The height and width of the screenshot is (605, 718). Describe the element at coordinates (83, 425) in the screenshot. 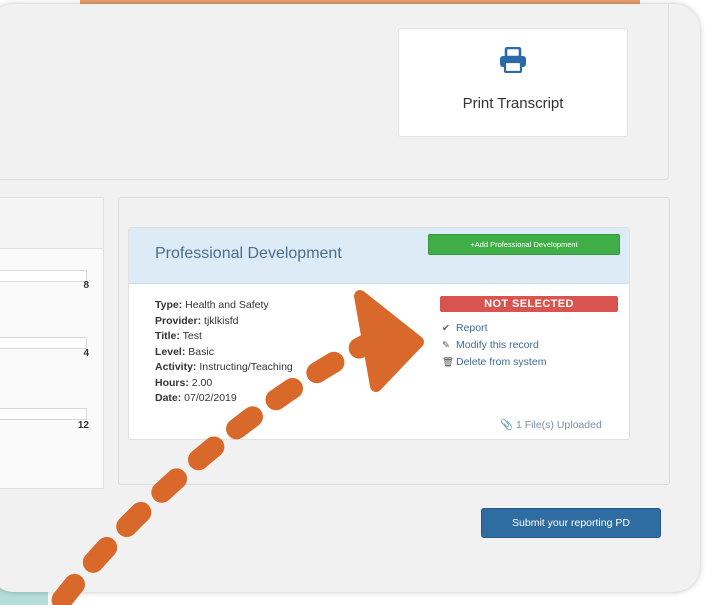

I see `summary-count: 12` at that location.